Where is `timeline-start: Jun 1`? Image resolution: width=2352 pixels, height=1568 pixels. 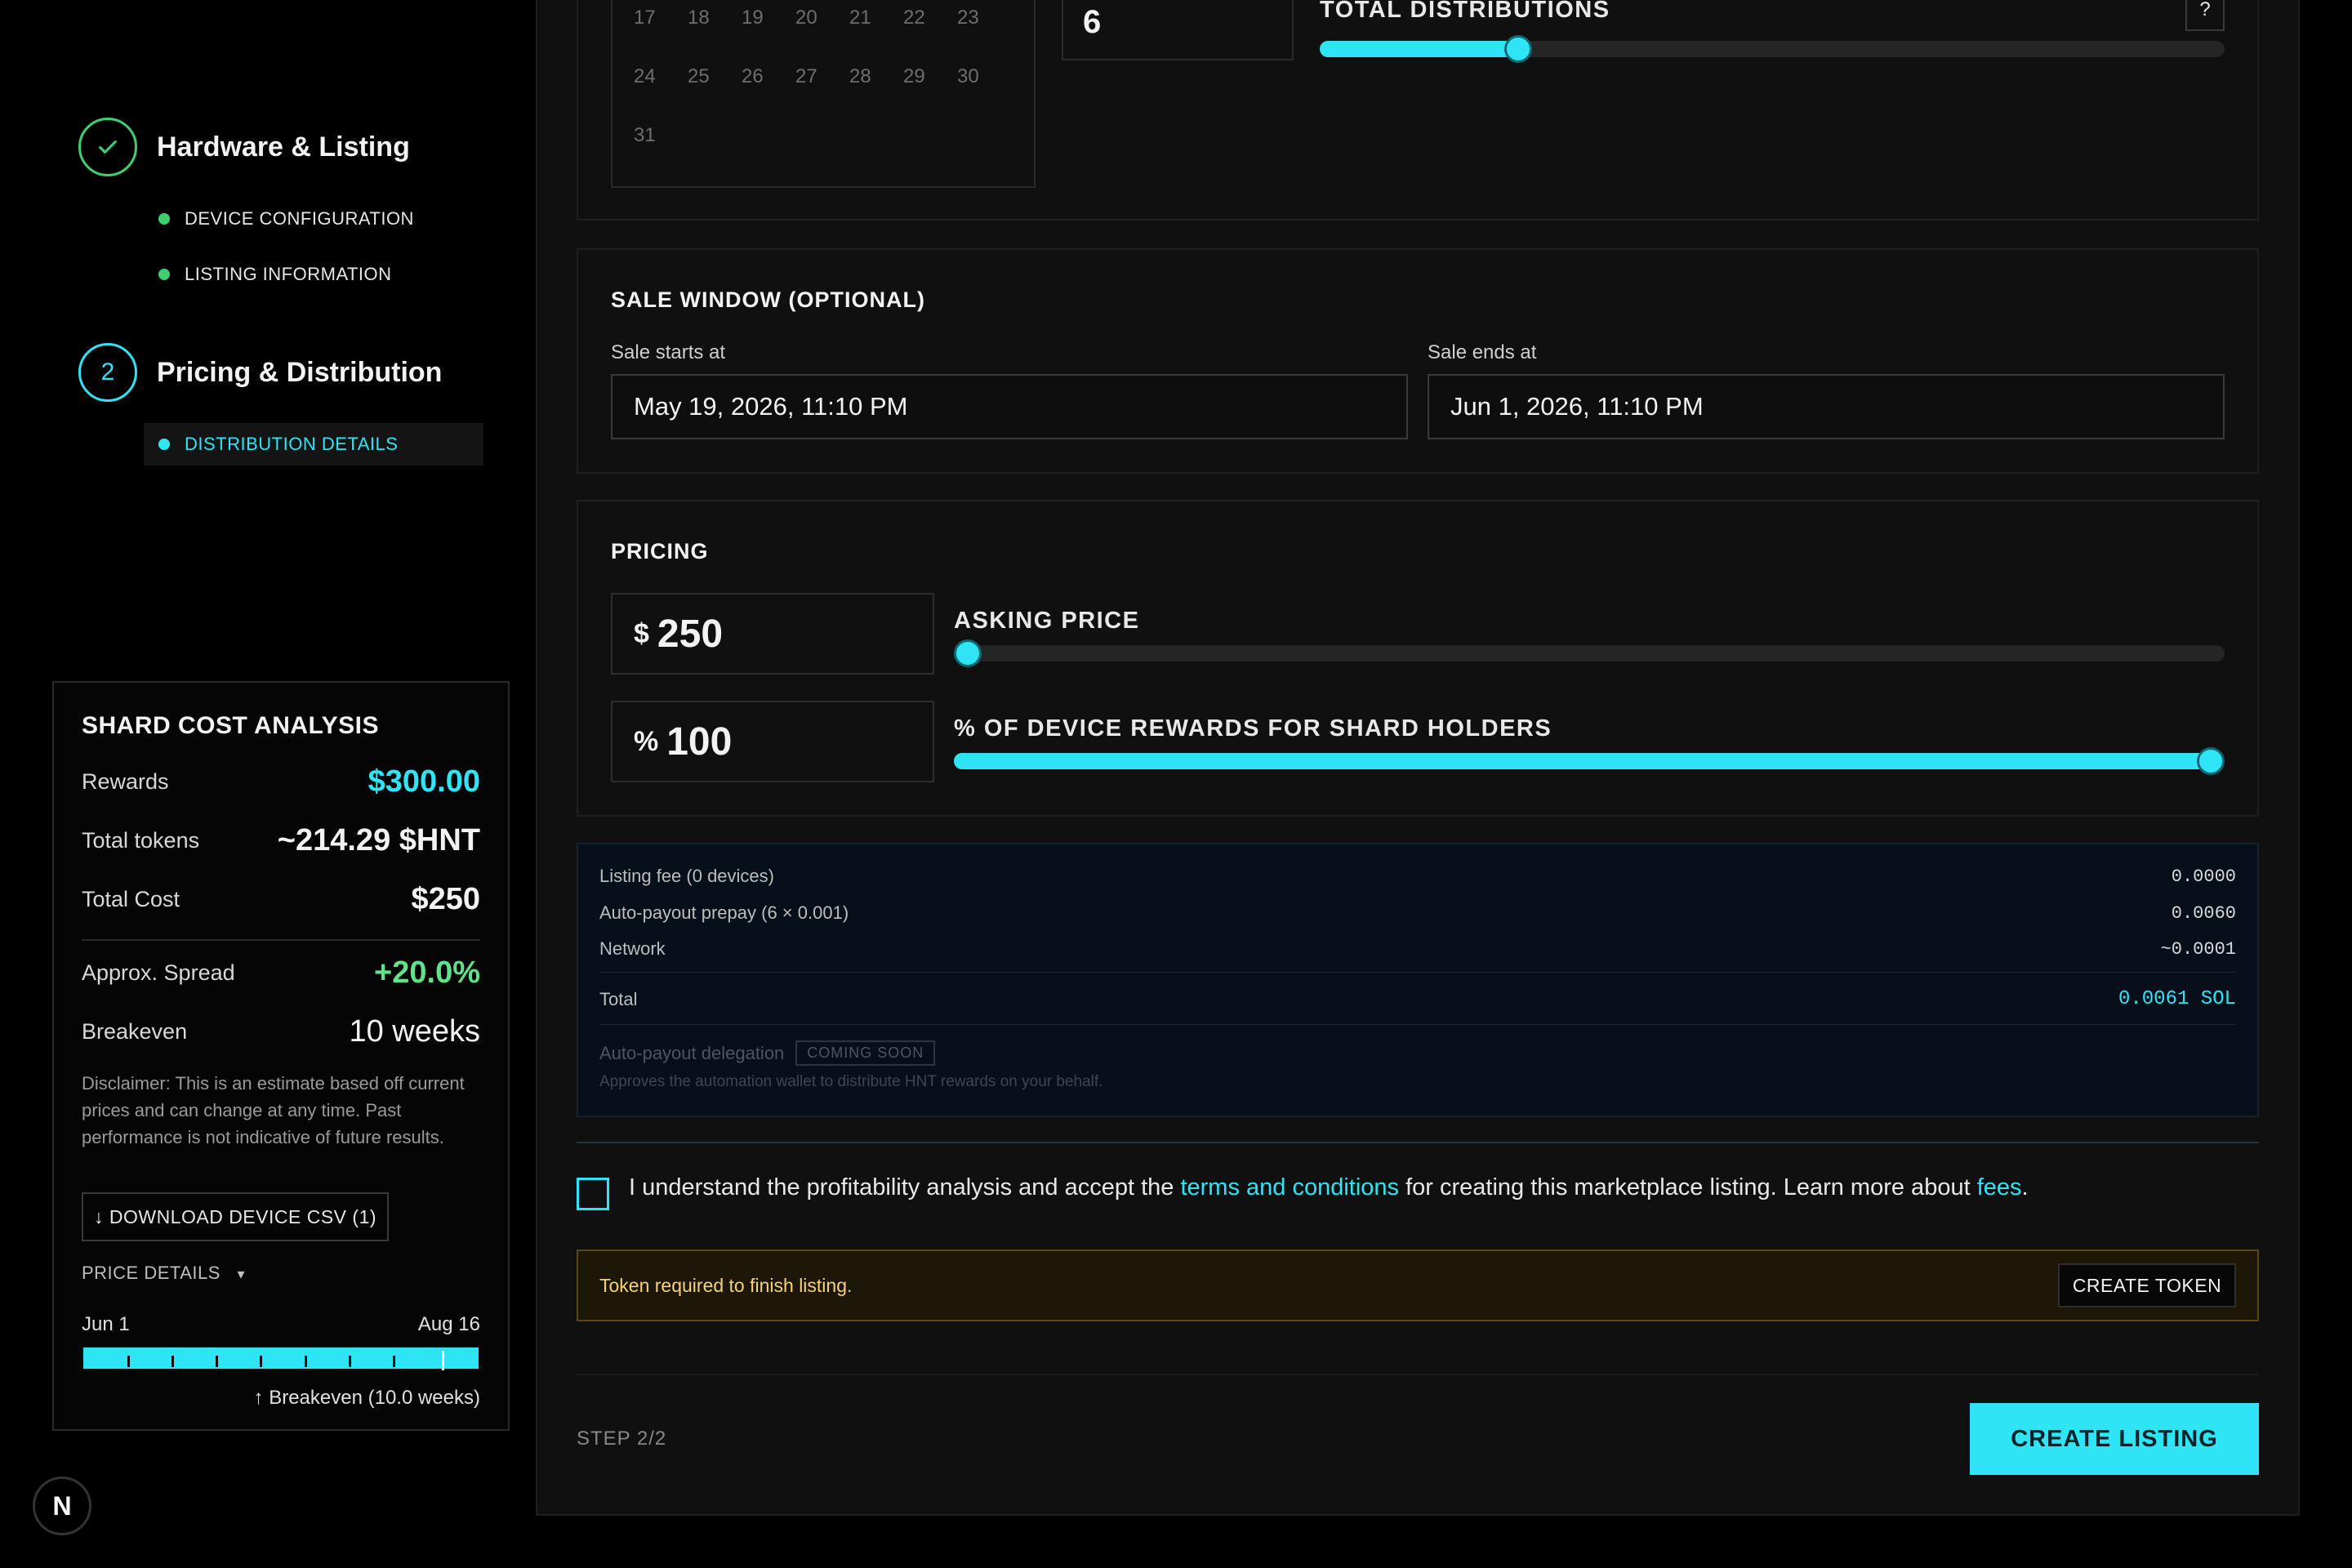 timeline-start: Jun 1 is located at coordinates (106, 1324).